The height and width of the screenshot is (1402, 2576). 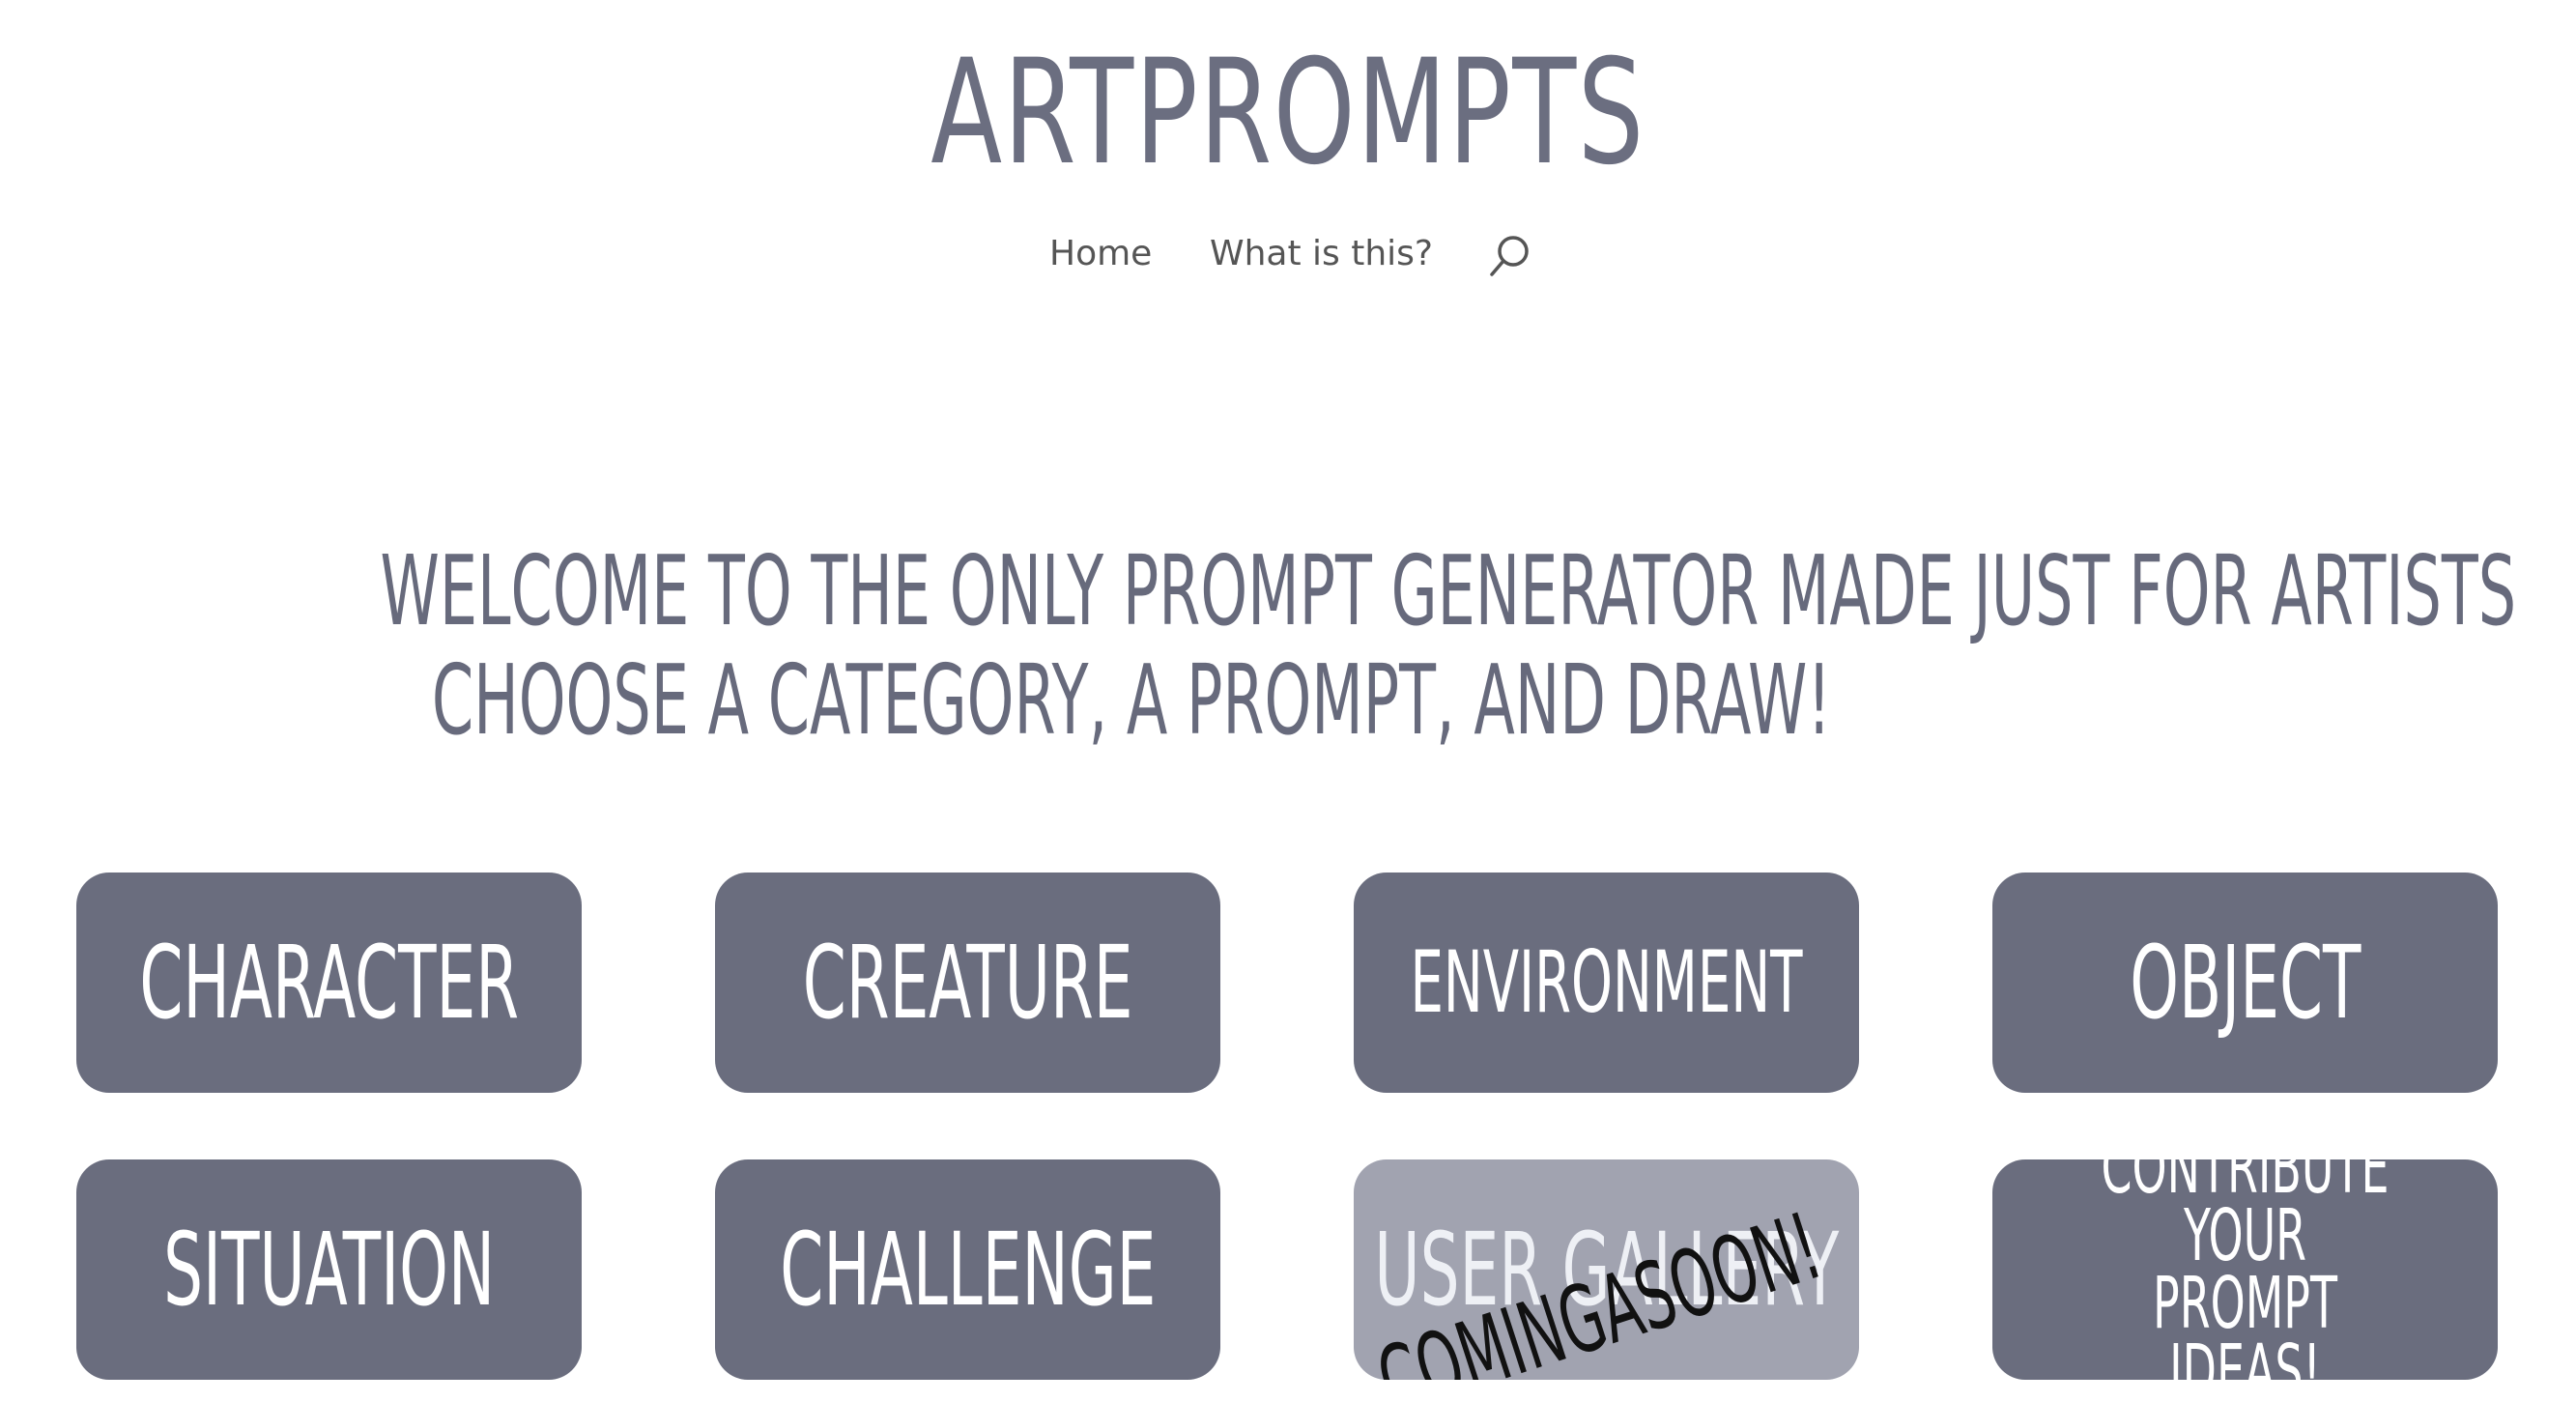 What do you see at coordinates (1322, 254) in the screenshot?
I see `nav-link-what-is-this: What is this?` at bounding box center [1322, 254].